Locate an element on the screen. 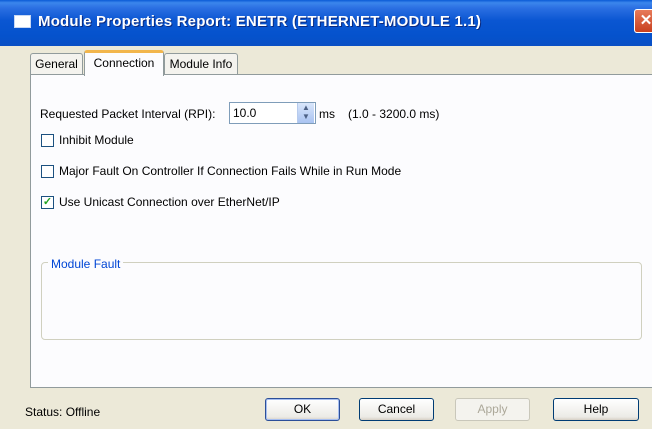 Image resolution: width=652 pixels, height=429 pixels. tab-connection: Connection is located at coordinates (124, 63).